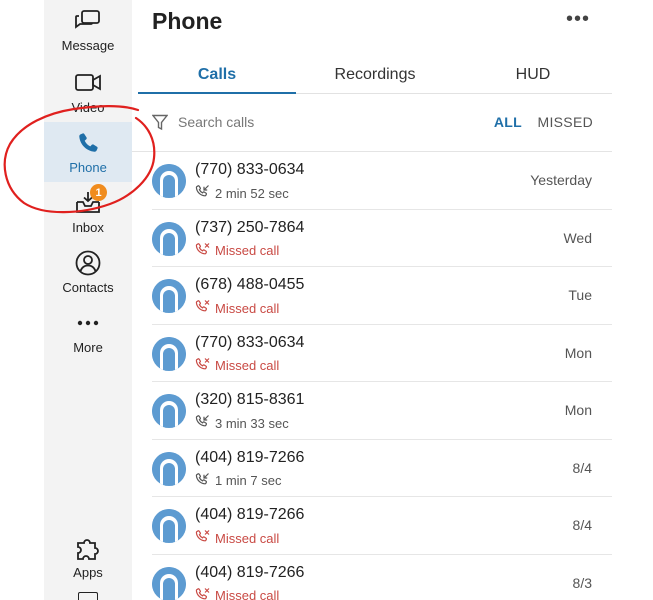 Image resolution: width=653 pixels, height=600 pixels. What do you see at coordinates (88, 107) in the screenshot?
I see `sidebar-item-label: Video` at bounding box center [88, 107].